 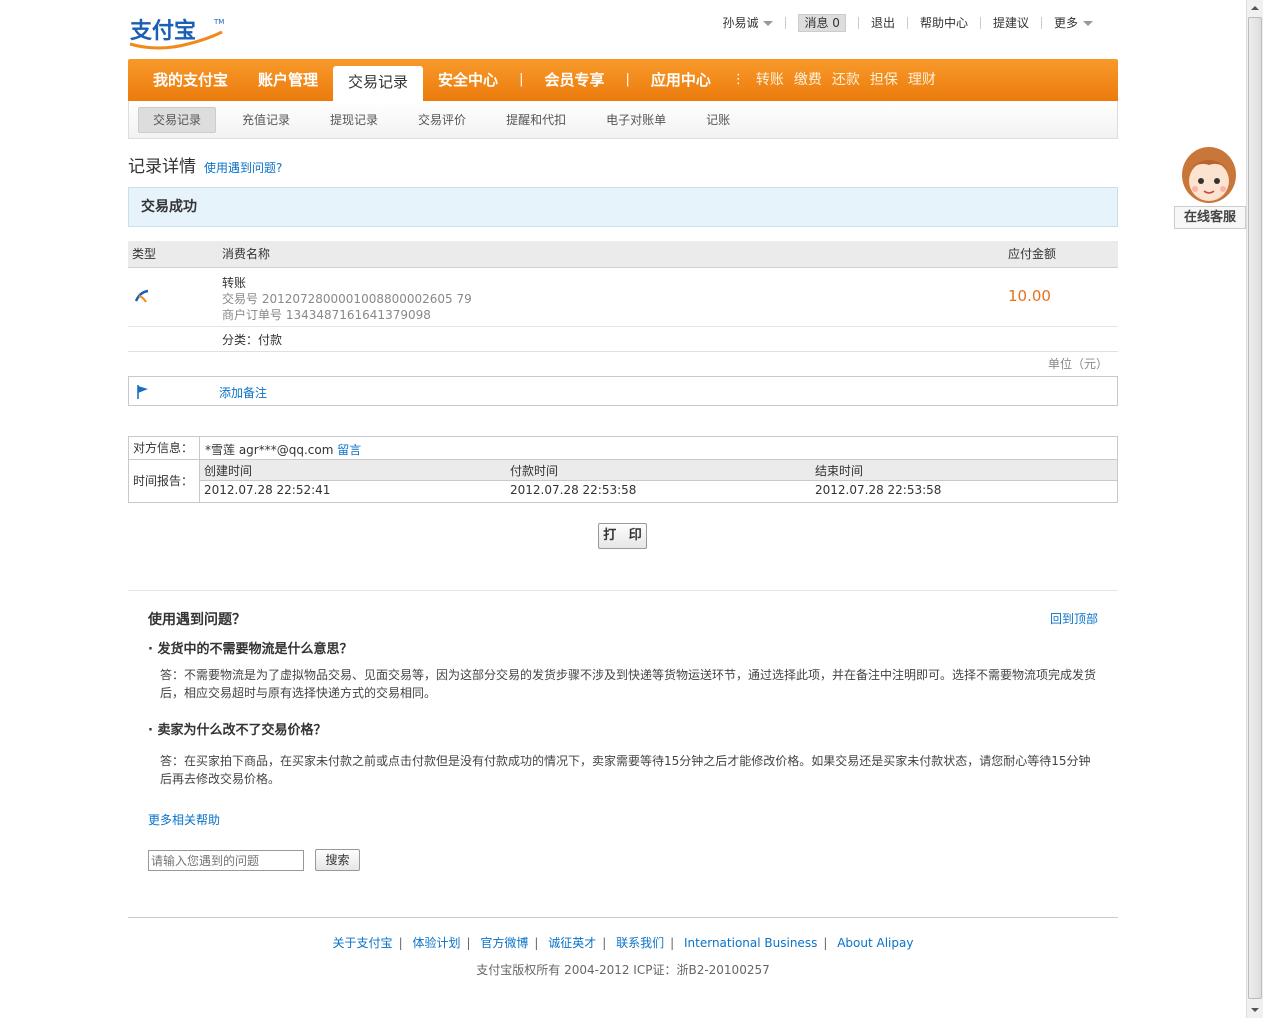 I want to click on svg-text: TM, so click(x=218, y=22).